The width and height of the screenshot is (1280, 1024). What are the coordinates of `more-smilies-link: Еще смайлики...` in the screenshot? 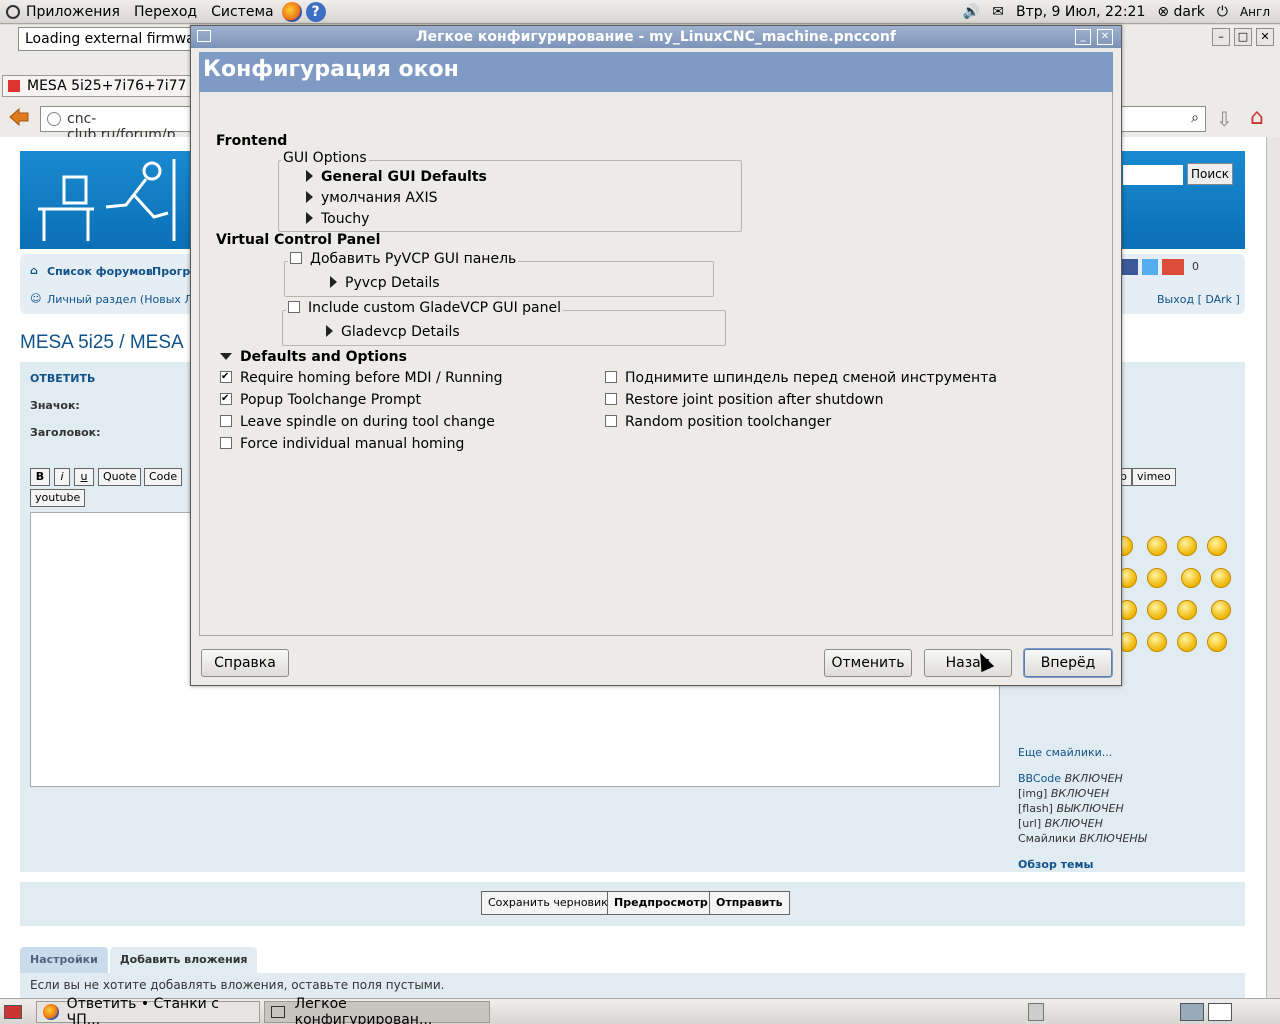 It's located at (1082, 752).